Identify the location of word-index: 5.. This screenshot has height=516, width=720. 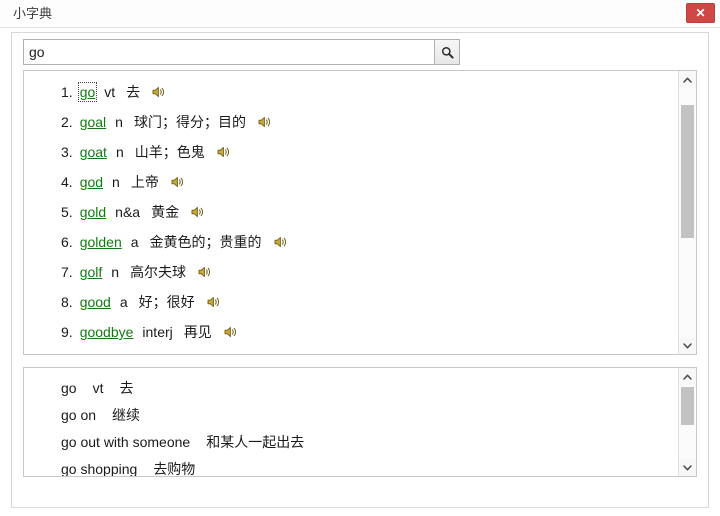
(67, 212).